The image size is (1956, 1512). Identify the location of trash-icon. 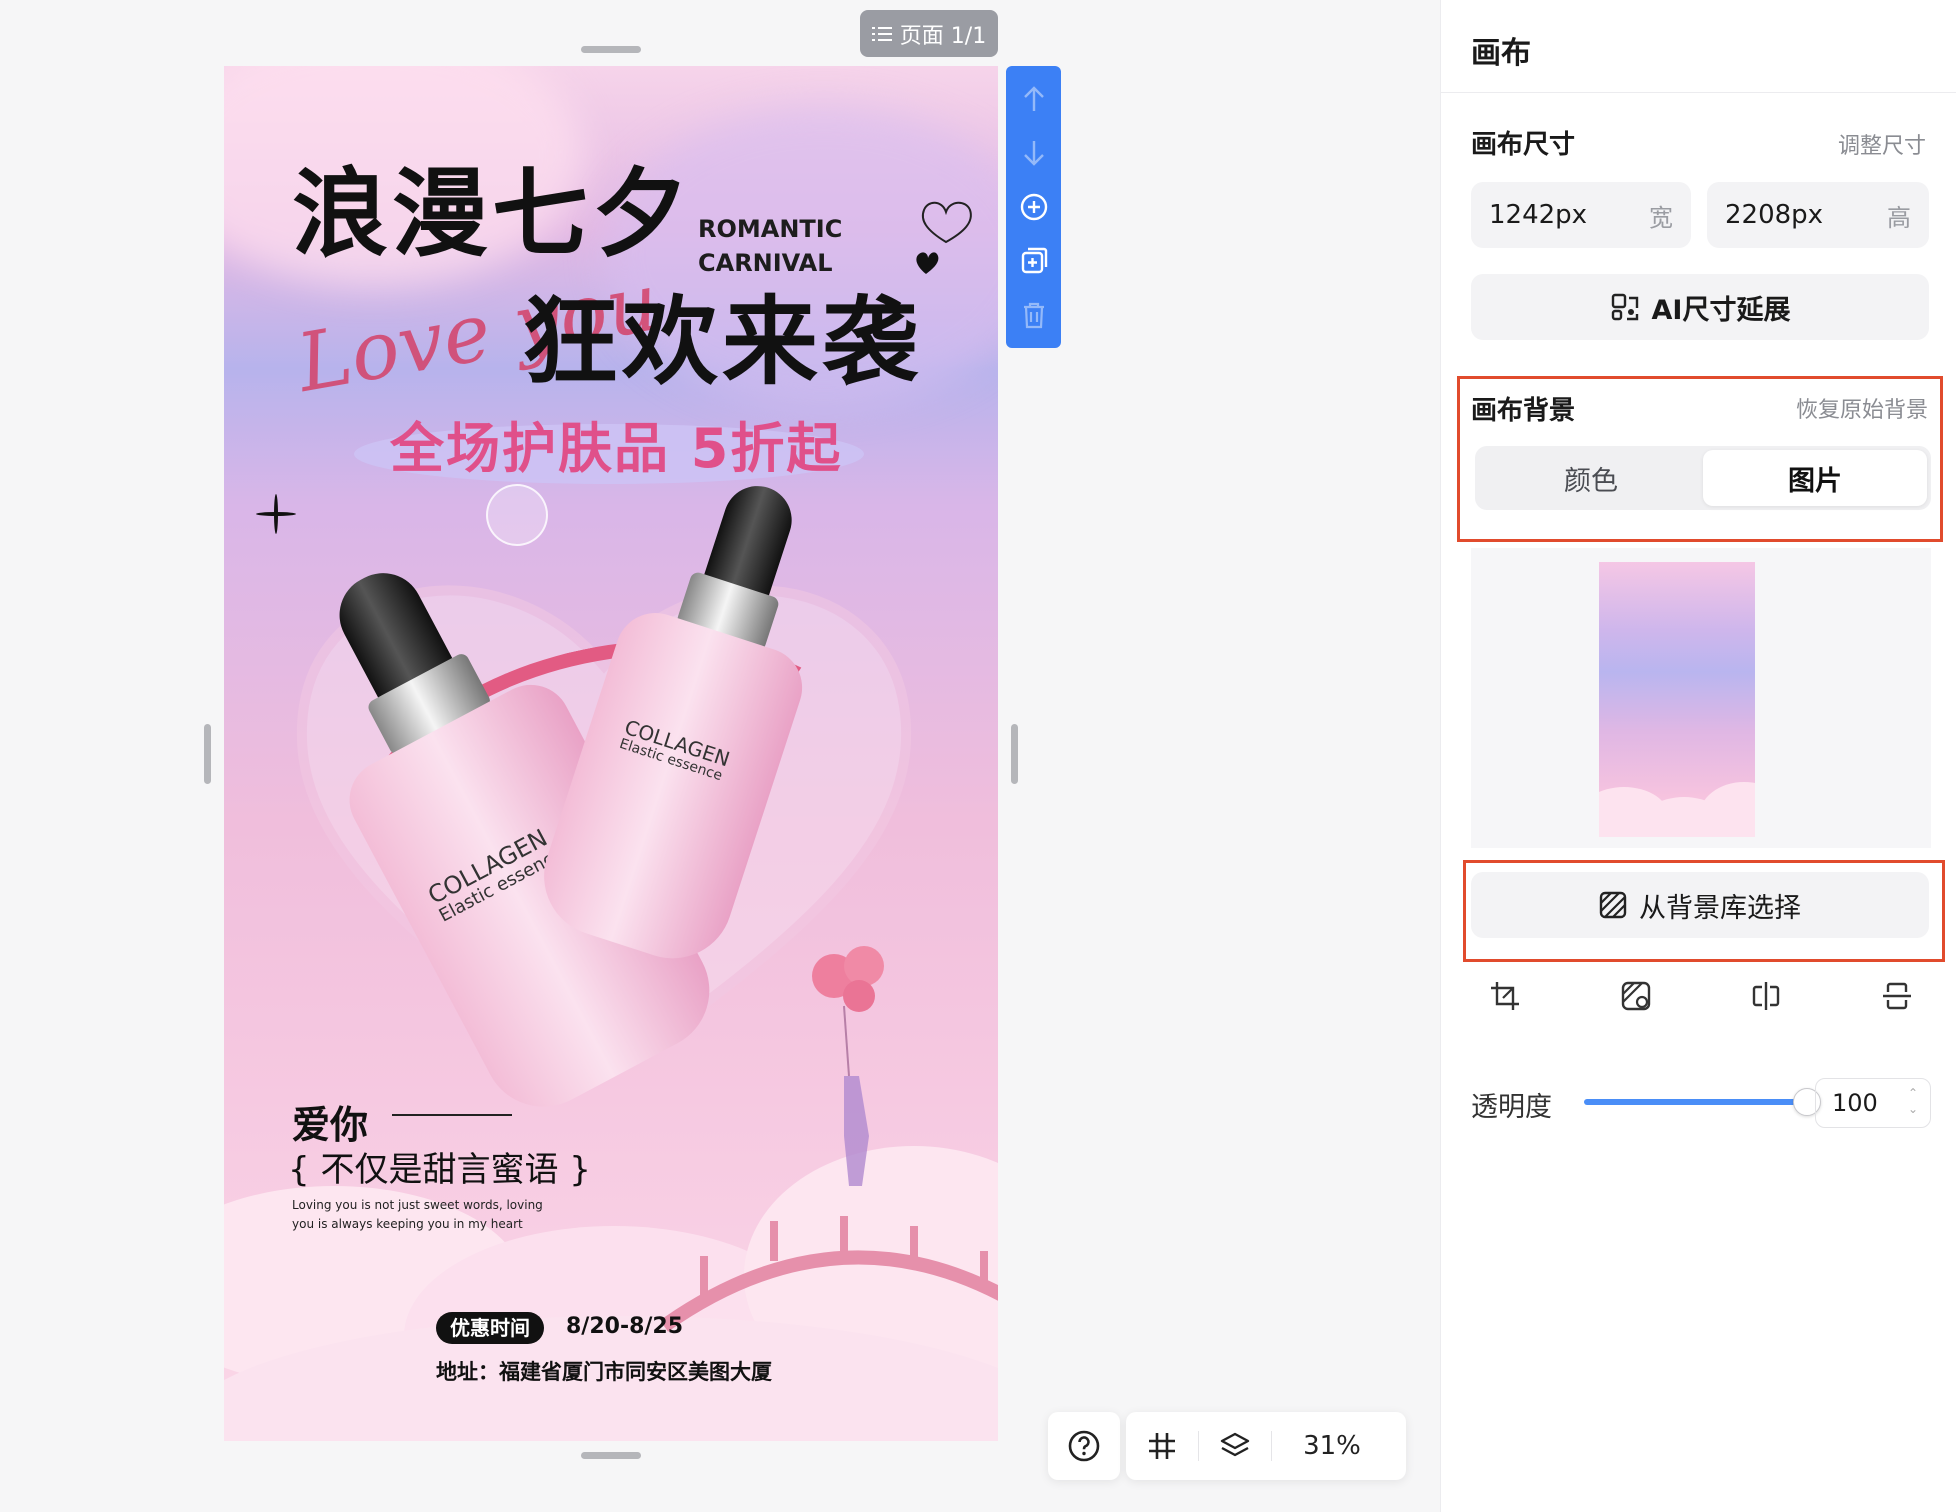
(1034, 315).